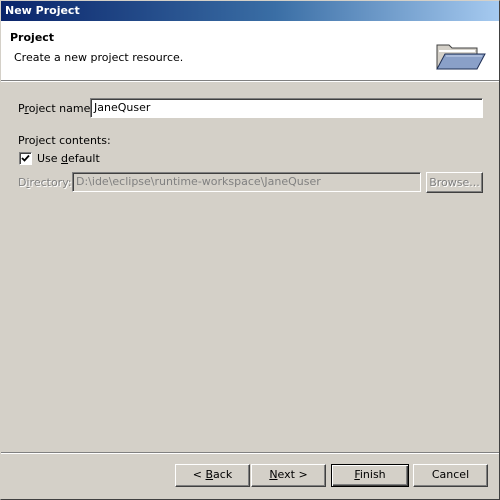 The image size is (500, 500). Describe the element at coordinates (45, 182) in the screenshot. I see `directory-label: Directory:` at that location.